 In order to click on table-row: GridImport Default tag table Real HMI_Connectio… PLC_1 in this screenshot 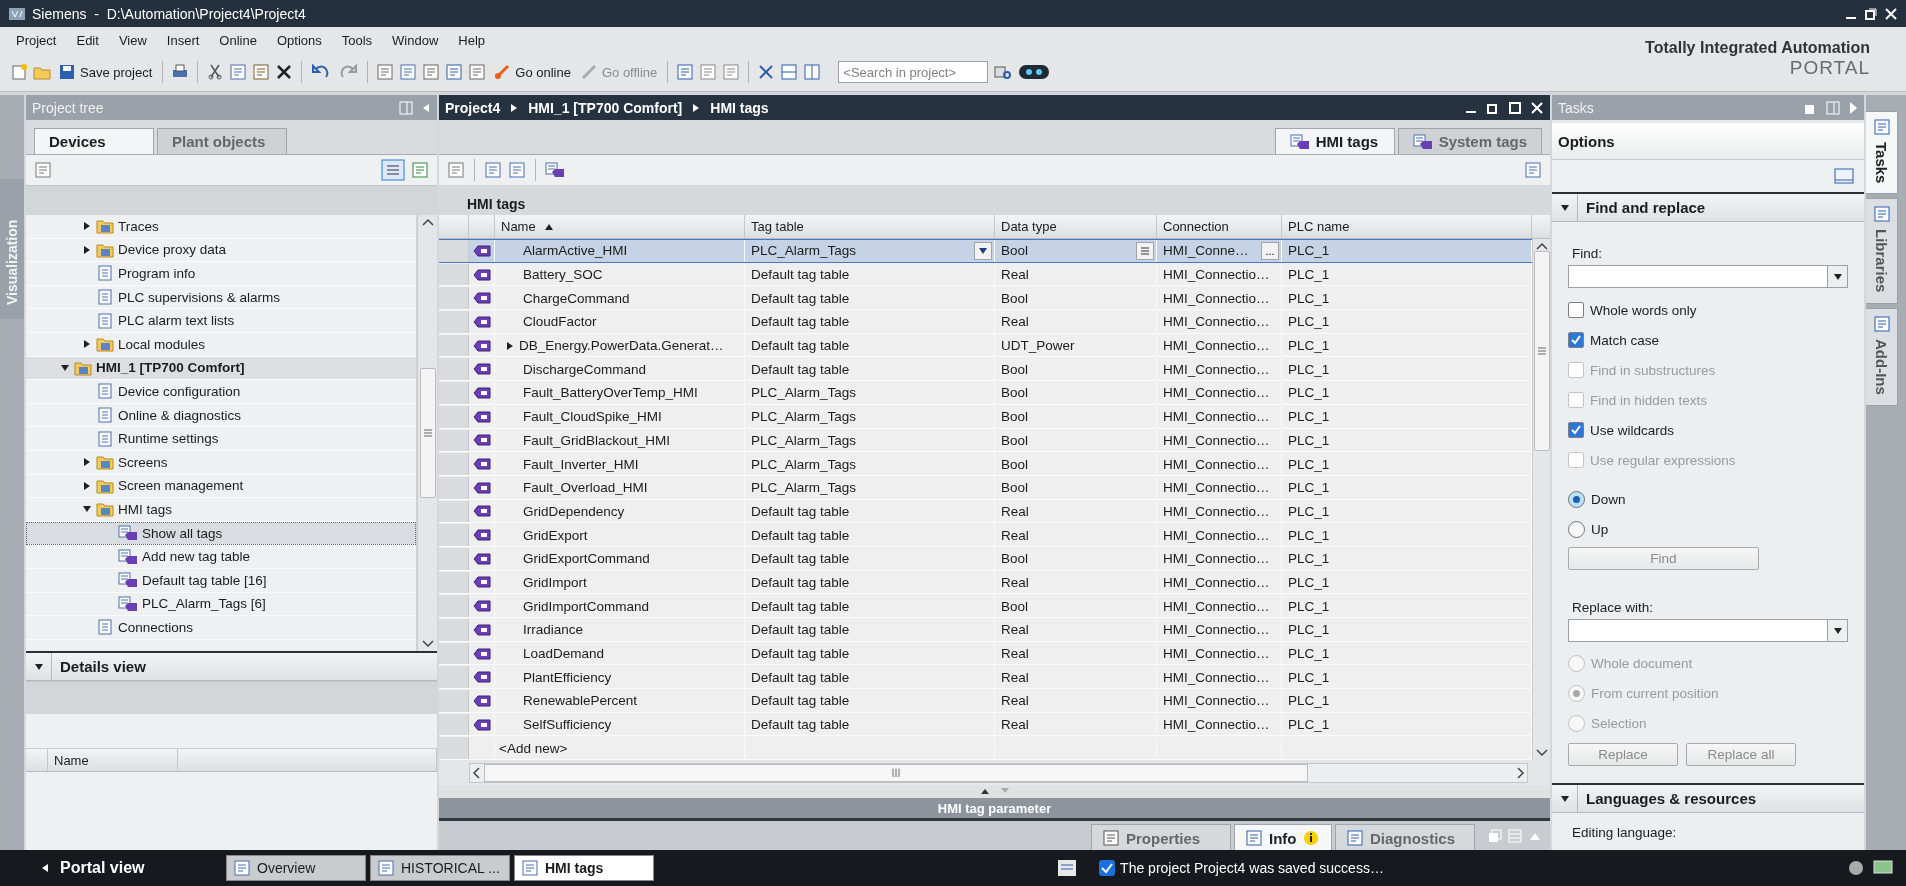, I will do `click(985, 582)`.